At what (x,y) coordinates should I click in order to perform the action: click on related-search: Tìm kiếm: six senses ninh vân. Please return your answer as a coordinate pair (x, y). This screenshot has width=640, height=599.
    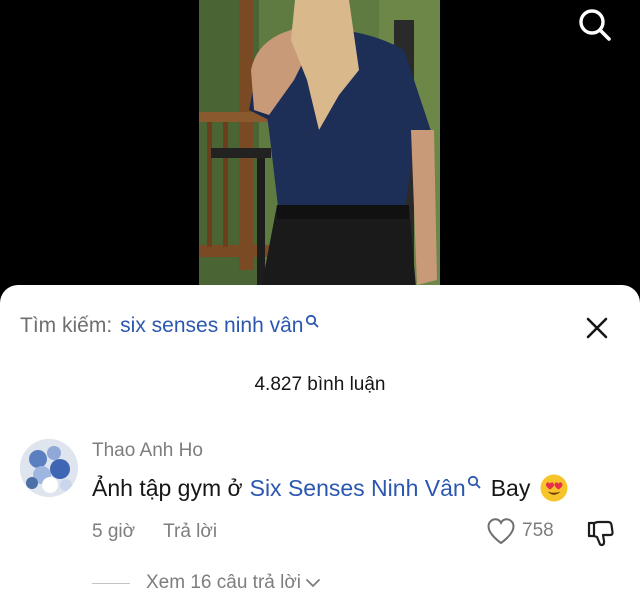
    Looking at the image, I should click on (169, 326).